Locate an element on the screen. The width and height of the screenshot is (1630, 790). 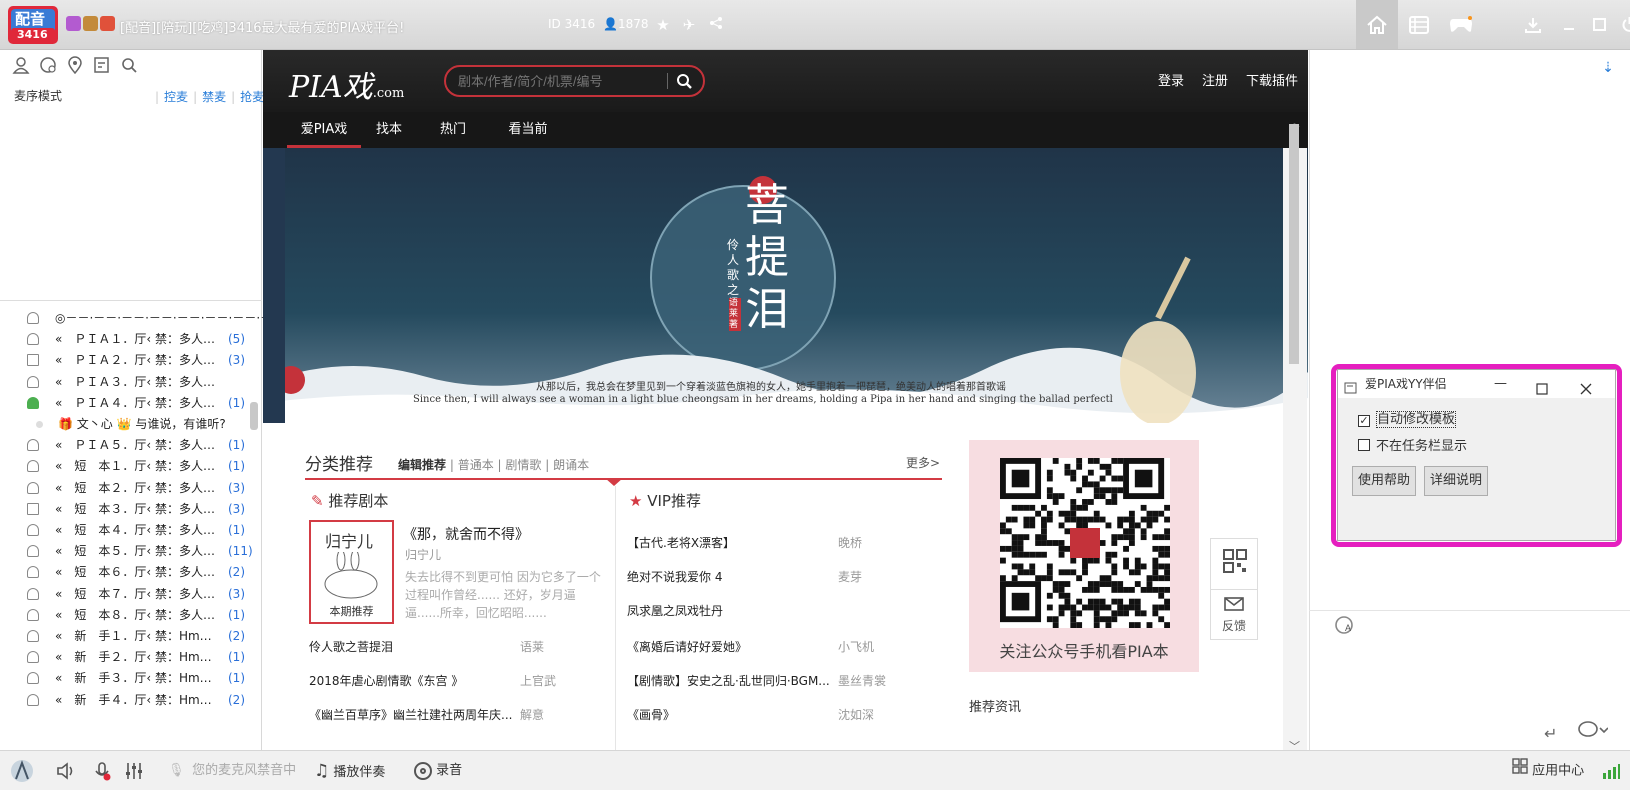
rec-item-author: 上官武 is located at coordinates (538, 680).